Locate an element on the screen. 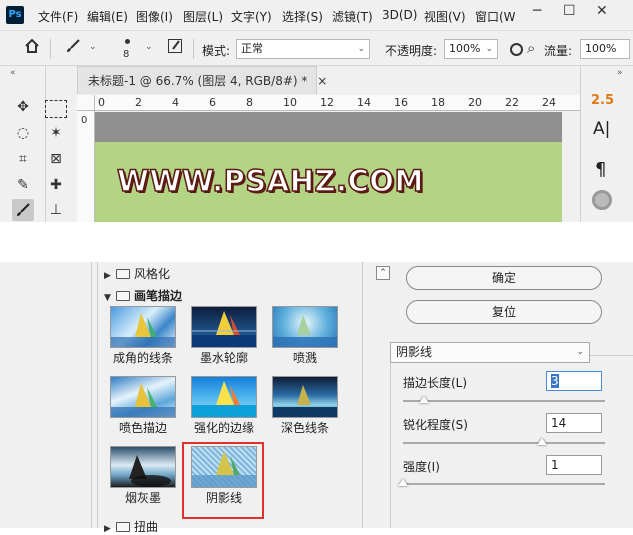 The height and width of the screenshot is (535, 633). ruler-tick: 4 is located at coordinates (175, 102).